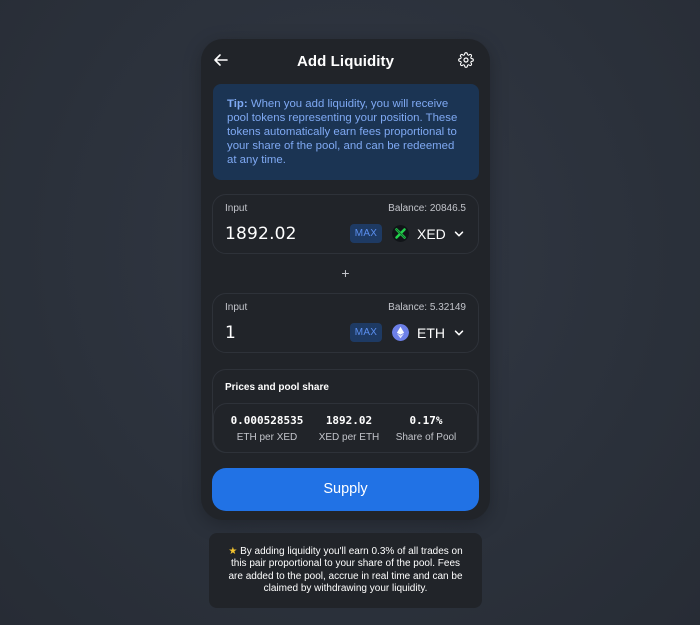 Image resolution: width=700 pixels, height=625 pixels. I want to click on header: Add Liquidity, so click(345, 61).